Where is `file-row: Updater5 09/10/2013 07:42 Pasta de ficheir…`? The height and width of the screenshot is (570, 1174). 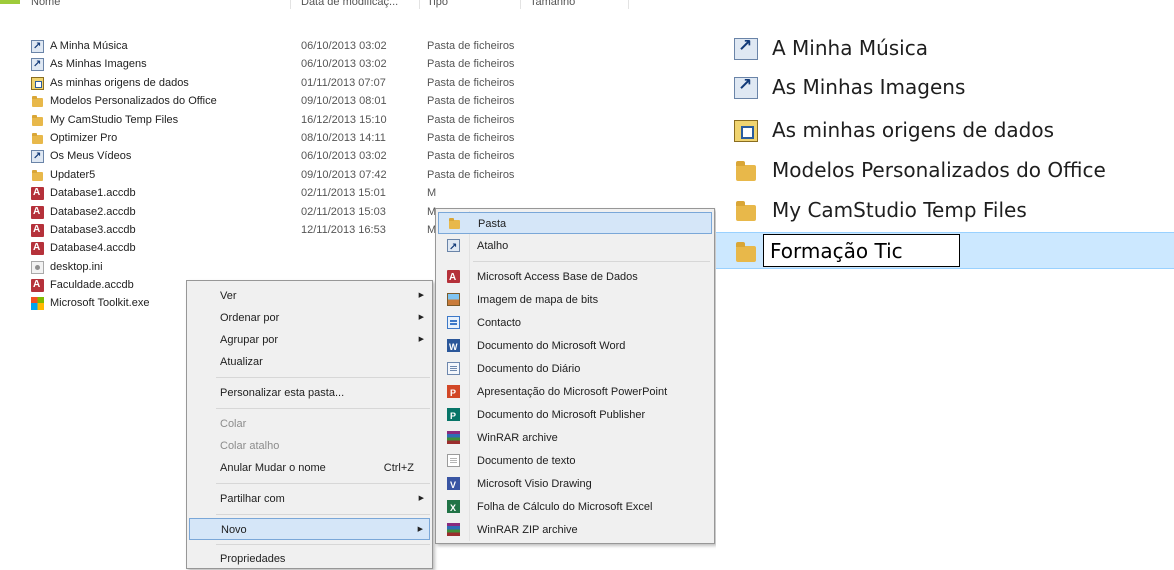
file-row: Updater5 09/10/2013 07:42 Pasta de ficheir… is located at coordinates (357, 175).